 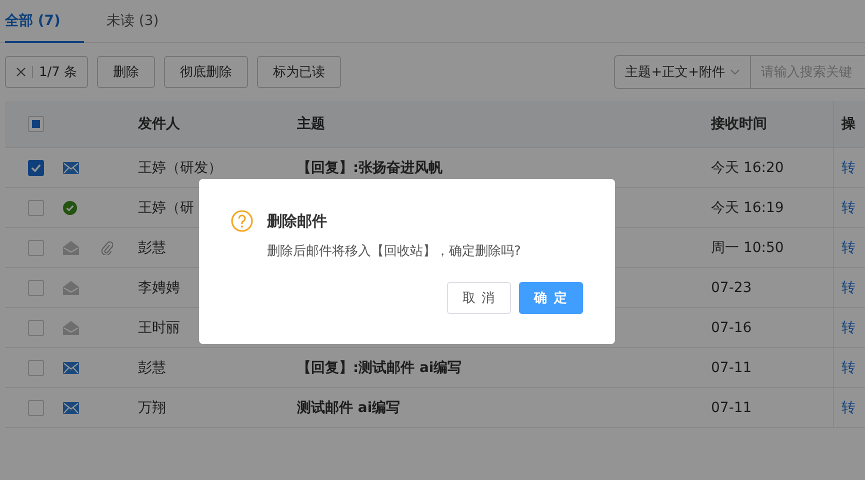 What do you see at coordinates (731, 328) in the screenshot?
I see `received-time: 07-16` at bounding box center [731, 328].